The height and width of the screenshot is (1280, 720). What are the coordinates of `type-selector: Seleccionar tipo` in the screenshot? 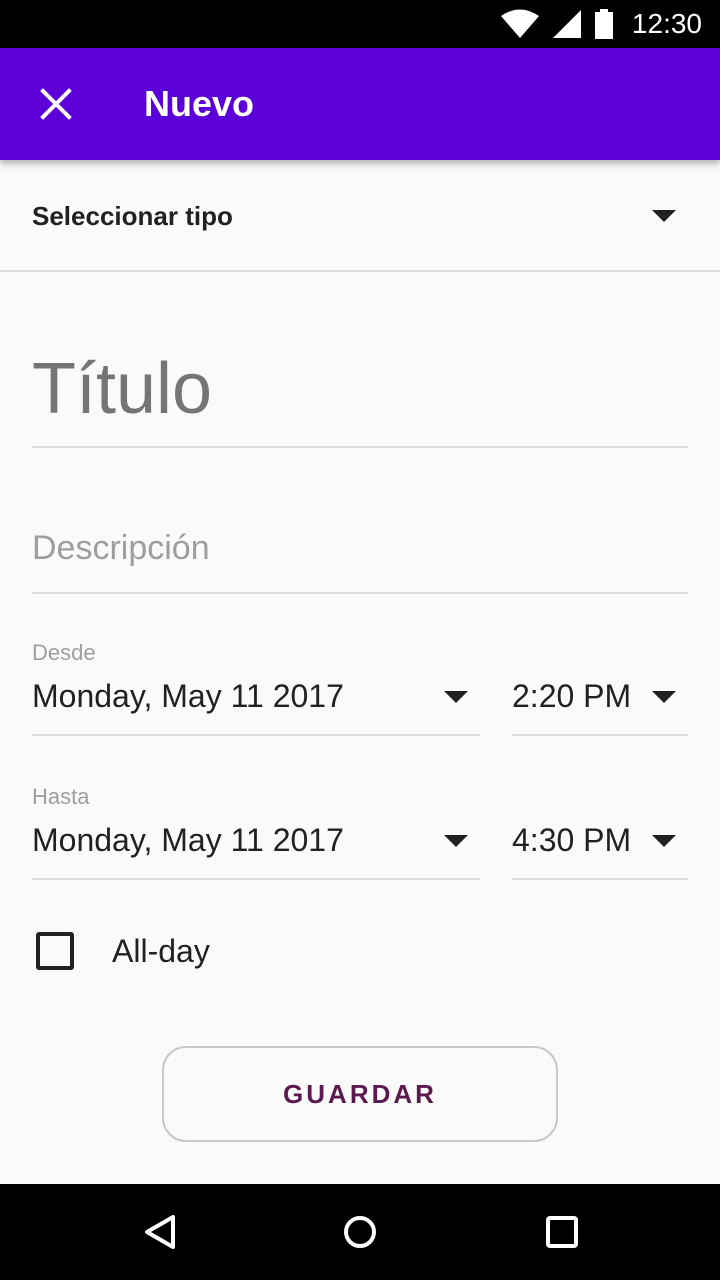 It's located at (360, 216).